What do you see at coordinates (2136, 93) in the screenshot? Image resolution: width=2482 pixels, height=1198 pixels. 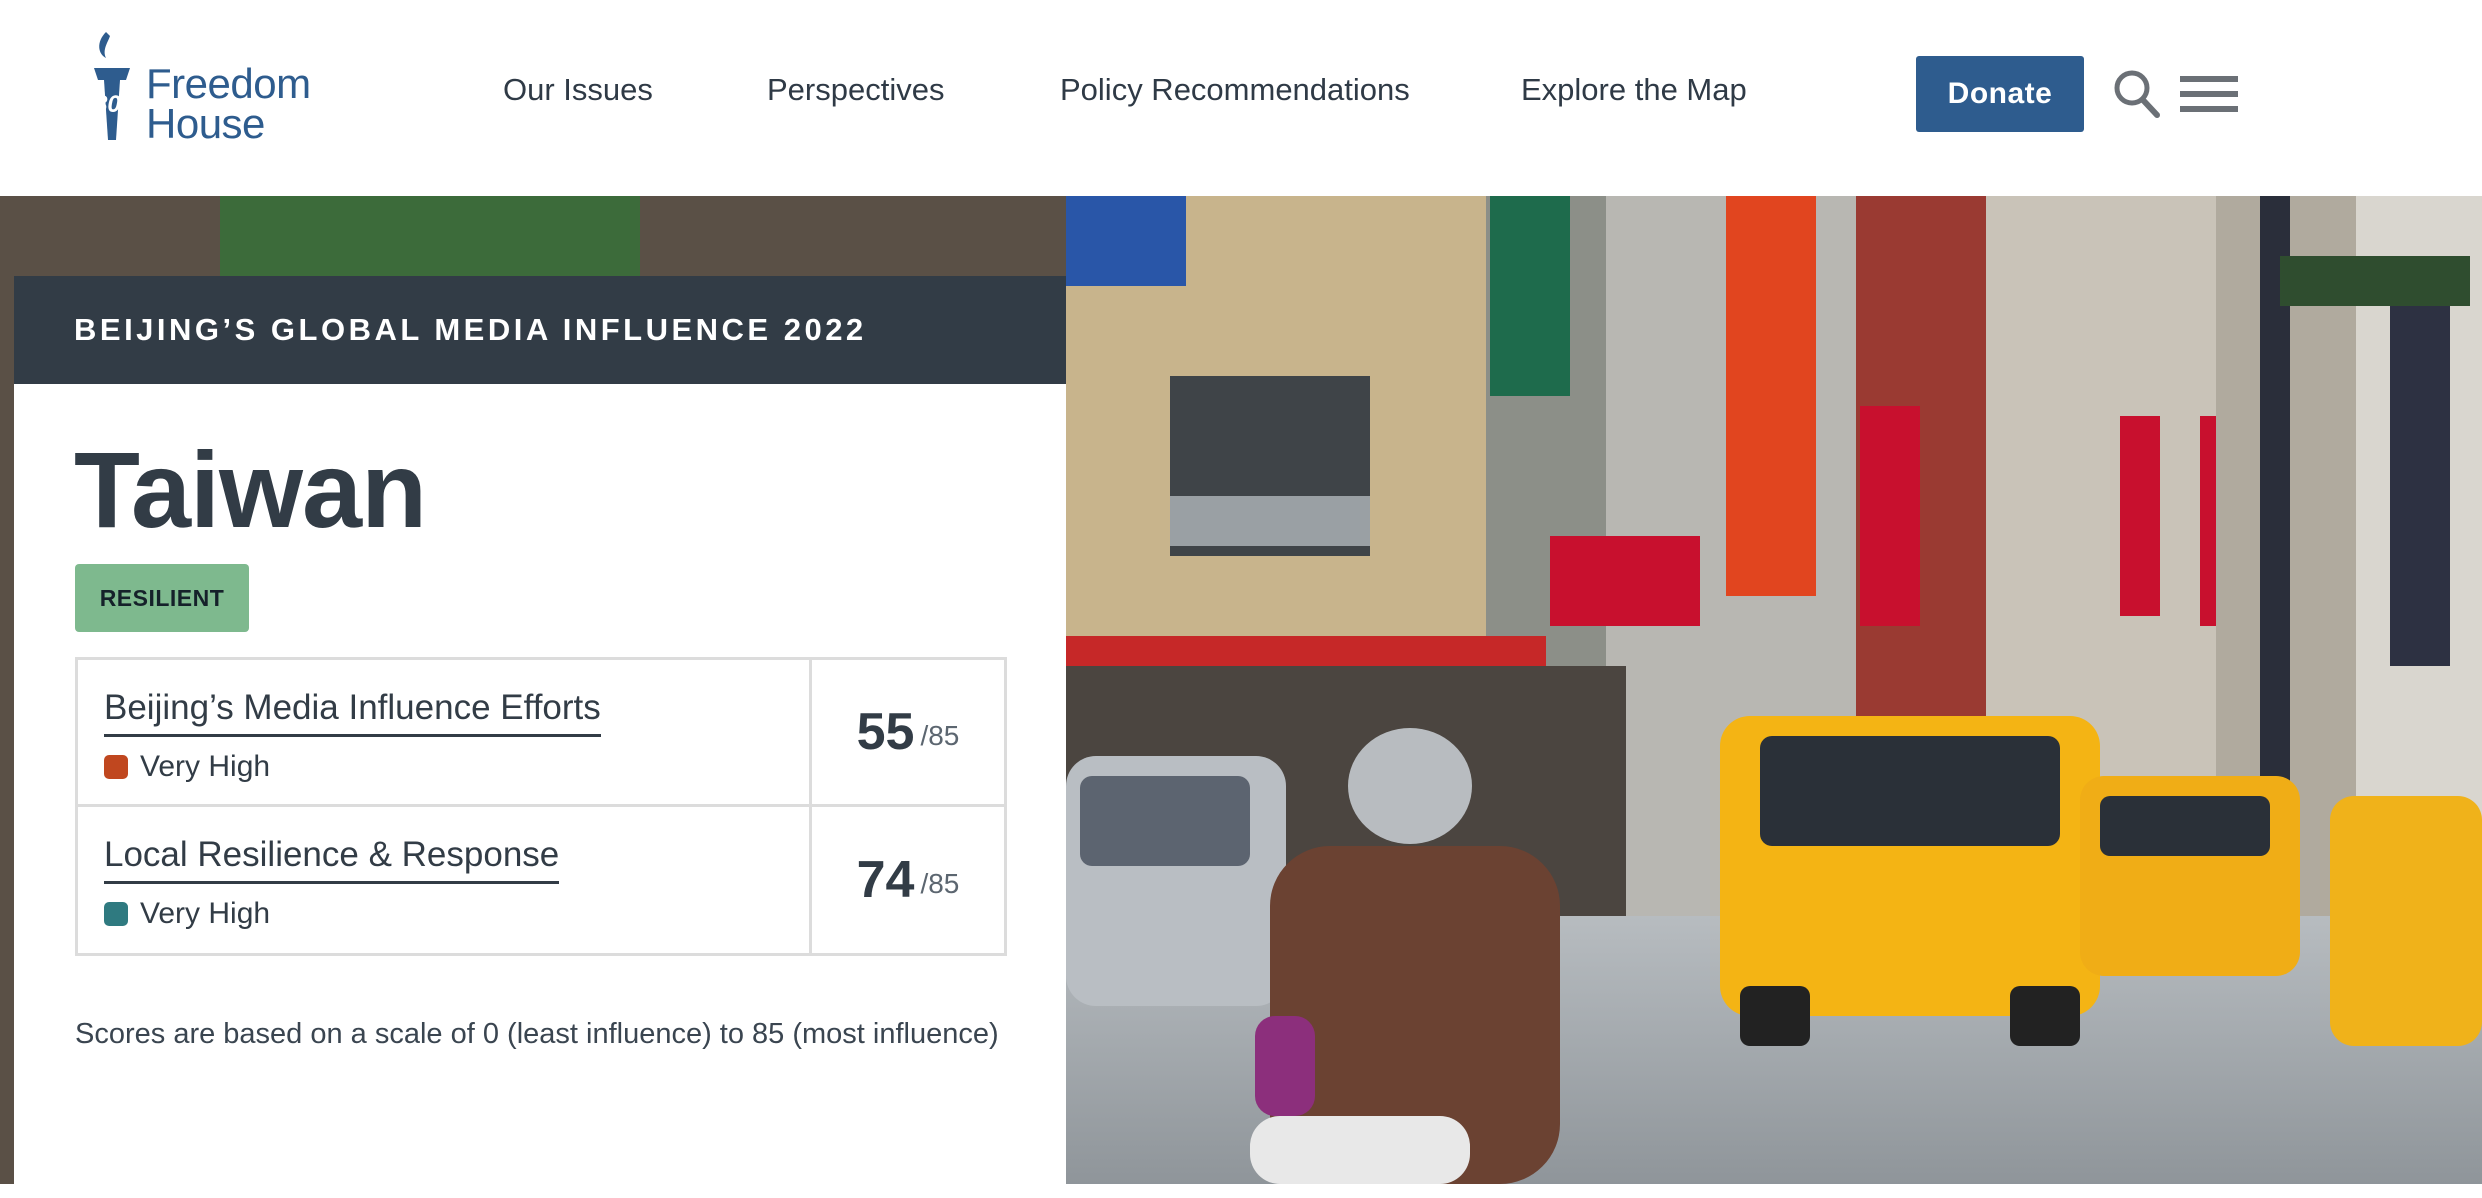 I see `search-icon` at bounding box center [2136, 93].